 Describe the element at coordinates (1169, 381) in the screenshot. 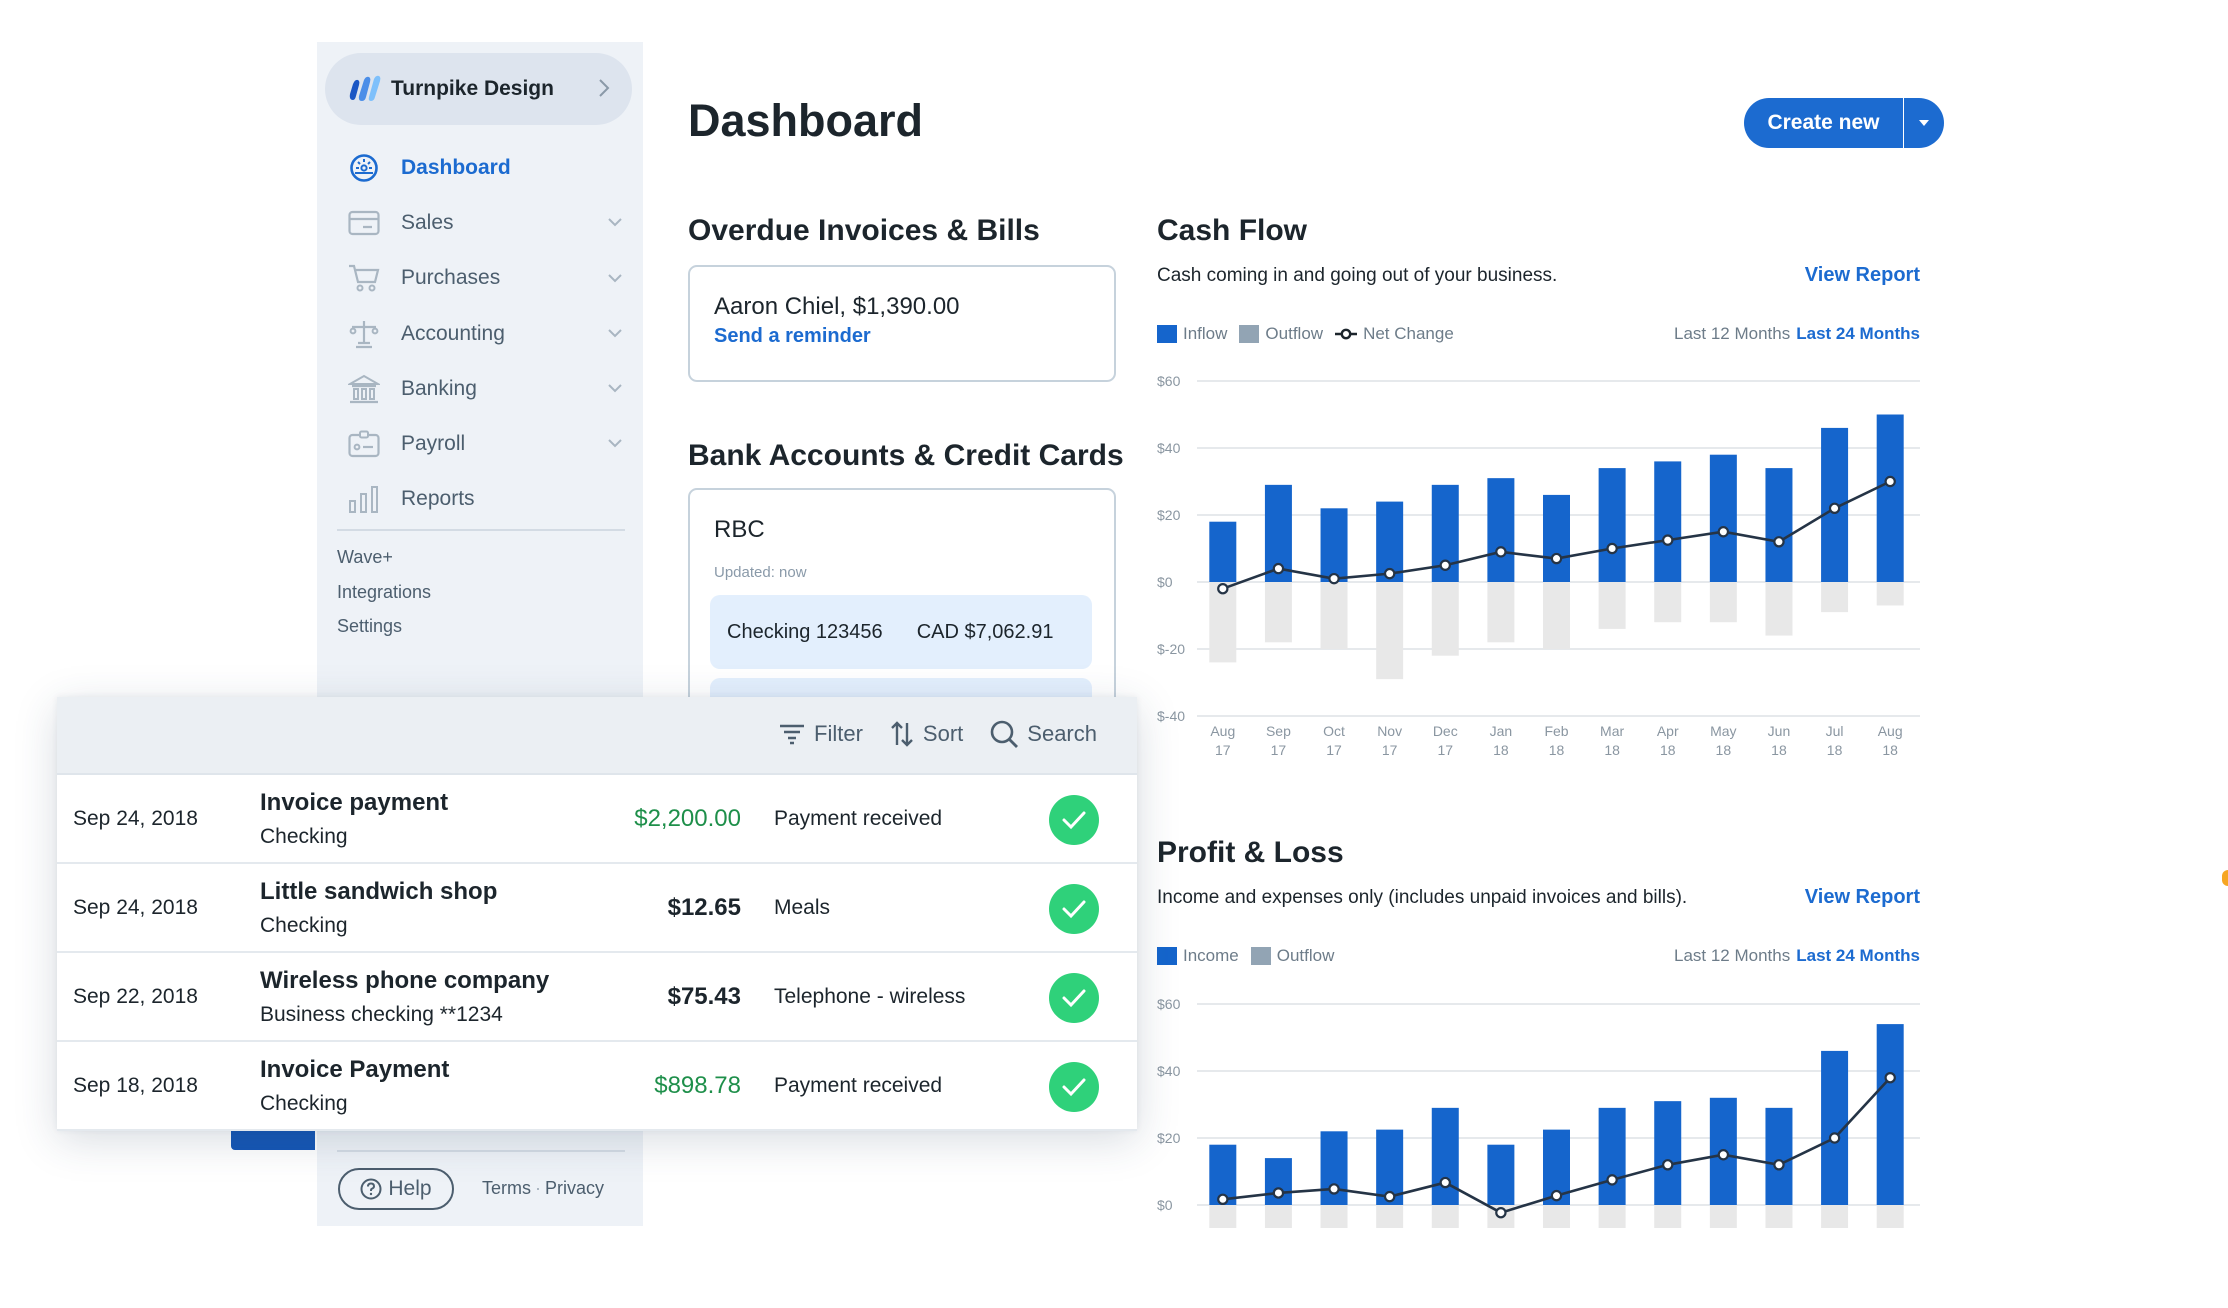

I see `y-tick-label: $60` at that location.